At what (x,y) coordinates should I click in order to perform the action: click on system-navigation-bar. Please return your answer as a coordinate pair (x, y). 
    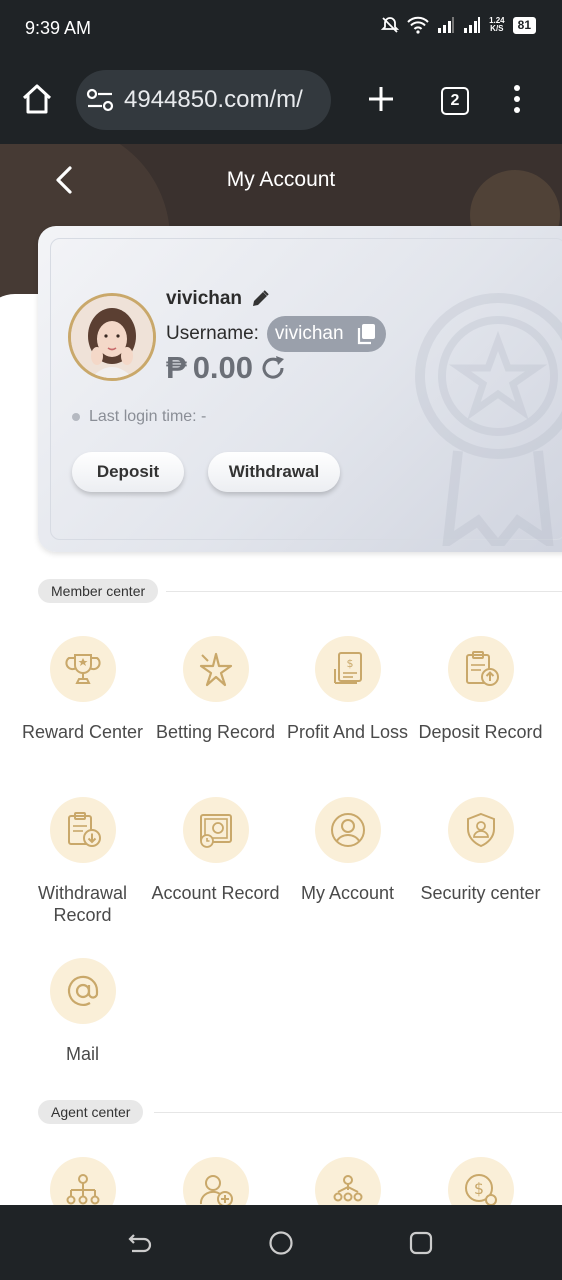
    Looking at the image, I should click on (281, 1242).